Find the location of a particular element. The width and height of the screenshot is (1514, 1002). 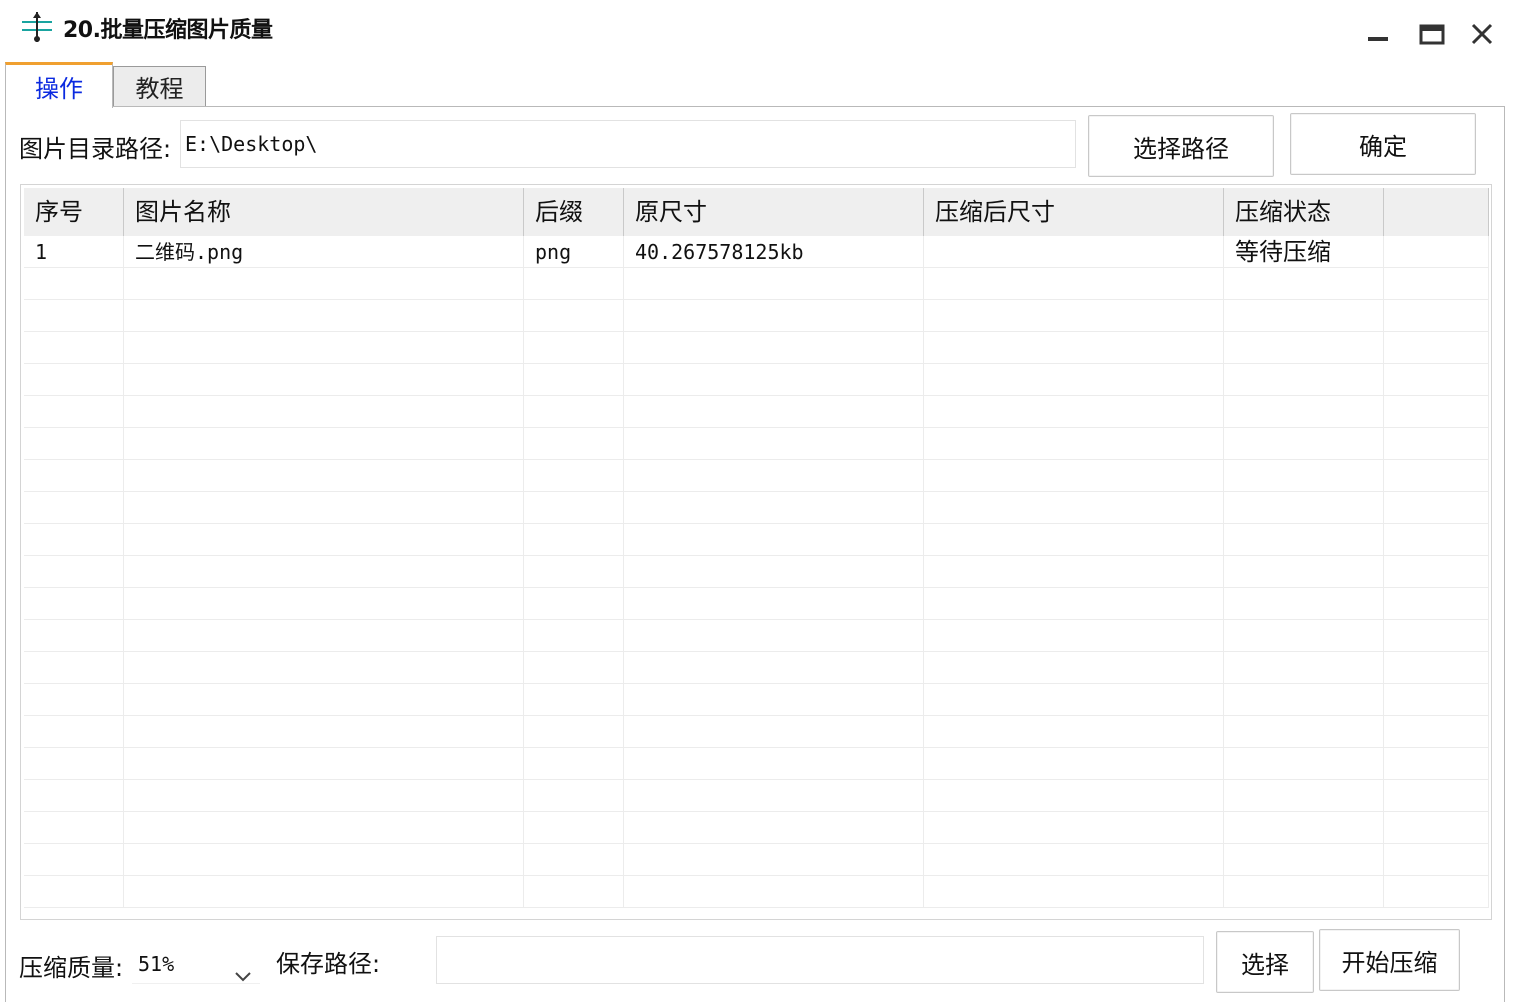

save-path-input is located at coordinates (820, 960).